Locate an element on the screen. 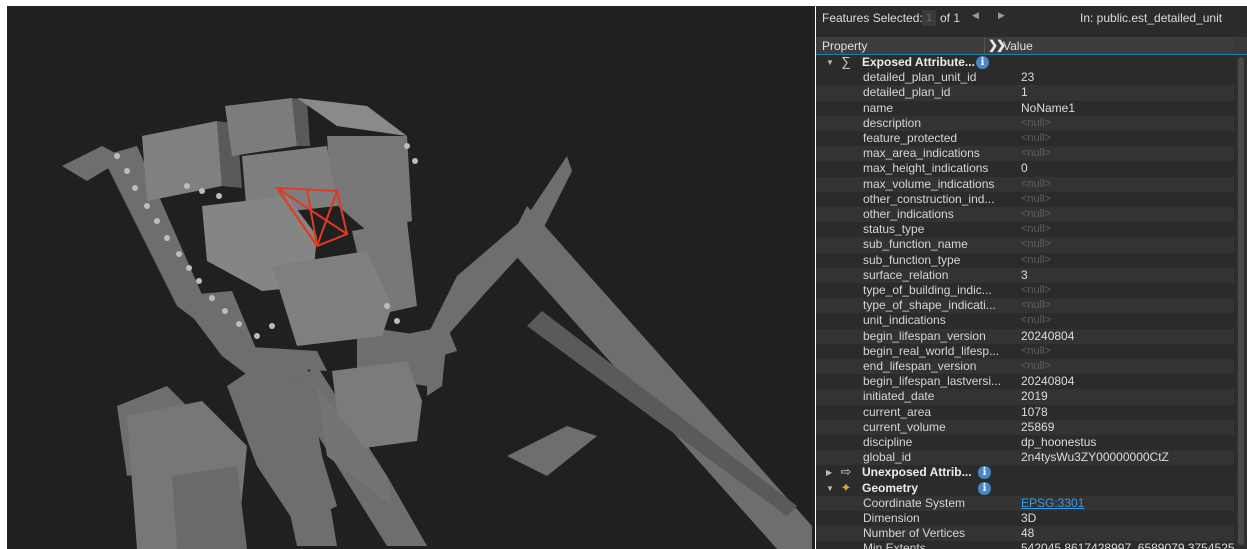 The width and height of the screenshot is (1247, 549). coordinate-system-link: EPSG:3301 is located at coordinates (1052, 503).